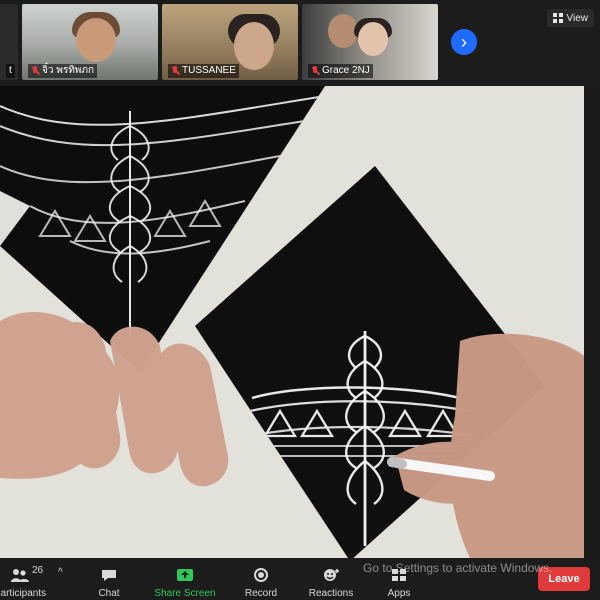  What do you see at coordinates (9, 42) in the screenshot?
I see `participant-tile-partial: t` at bounding box center [9, 42].